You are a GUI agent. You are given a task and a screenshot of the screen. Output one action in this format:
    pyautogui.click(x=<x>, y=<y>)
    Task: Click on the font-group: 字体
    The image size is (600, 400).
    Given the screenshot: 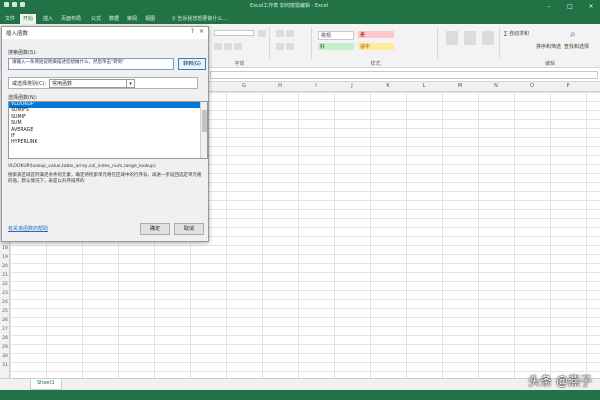 What is the action you would take?
    pyautogui.click(x=240, y=47)
    